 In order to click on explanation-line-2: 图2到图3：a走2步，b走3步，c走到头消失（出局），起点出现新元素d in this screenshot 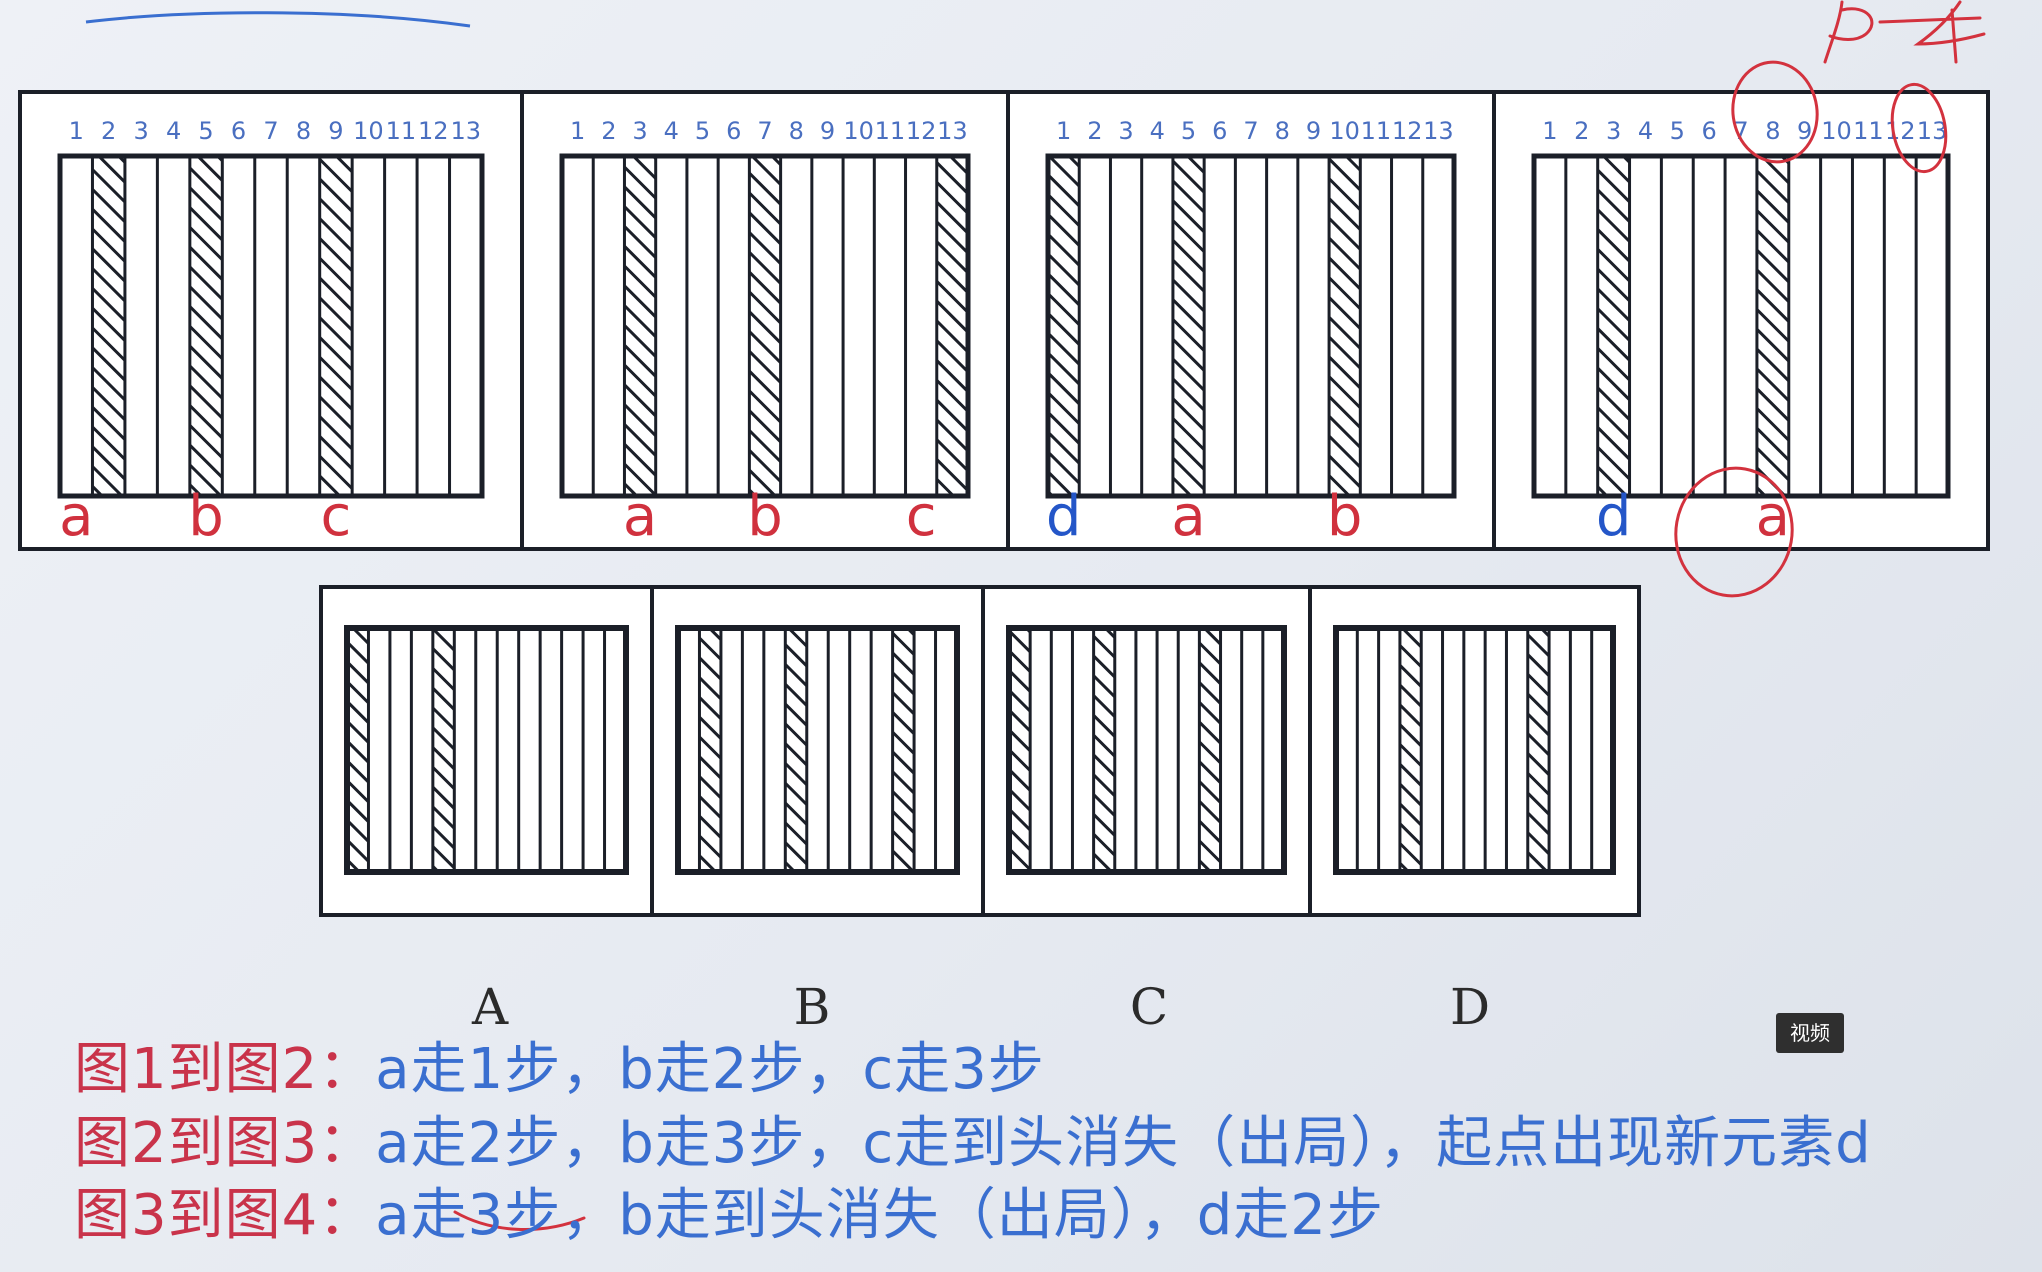, I will do `click(973, 1144)`.